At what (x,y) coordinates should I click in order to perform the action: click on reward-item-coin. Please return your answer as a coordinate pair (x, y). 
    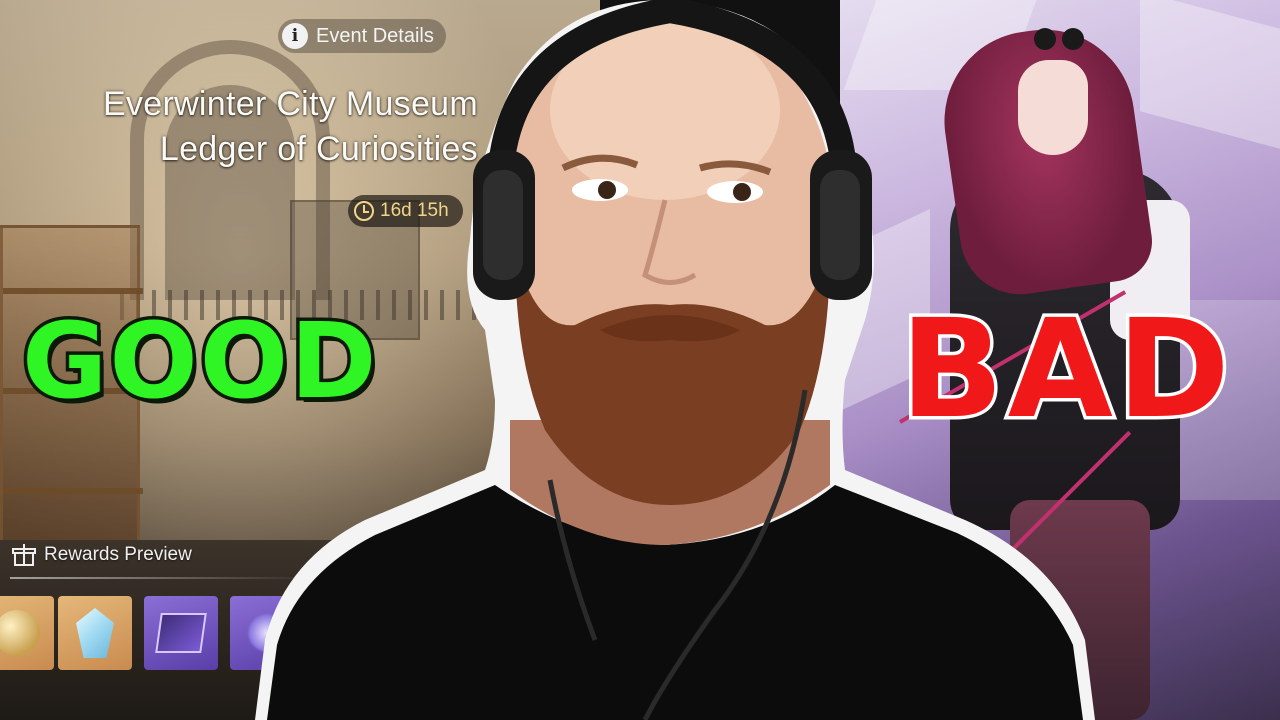
    Looking at the image, I should click on (27, 633).